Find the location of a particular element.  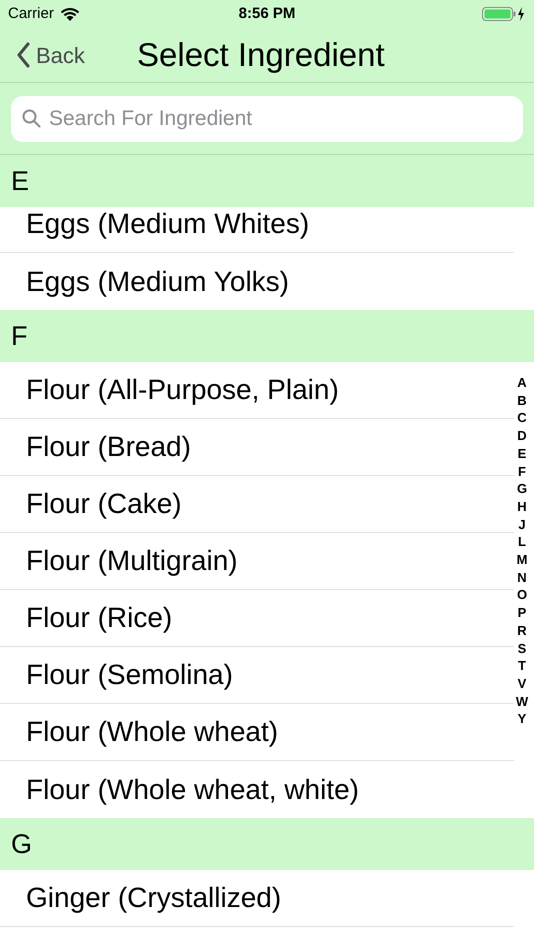

index-letter: S is located at coordinates (522, 649).